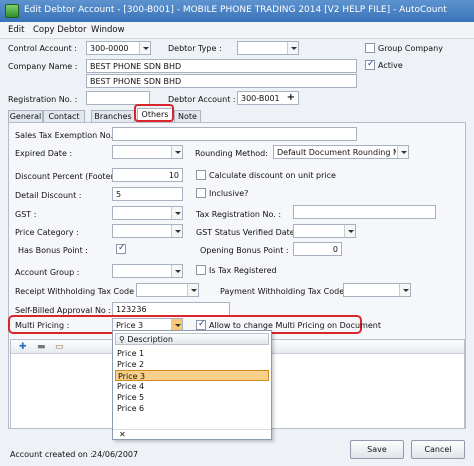 The height and width of the screenshot is (466, 474). Describe the element at coordinates (341, 152) in the screenshot. I see `rounding-method-select: Default Document Rounding Method` at that location.